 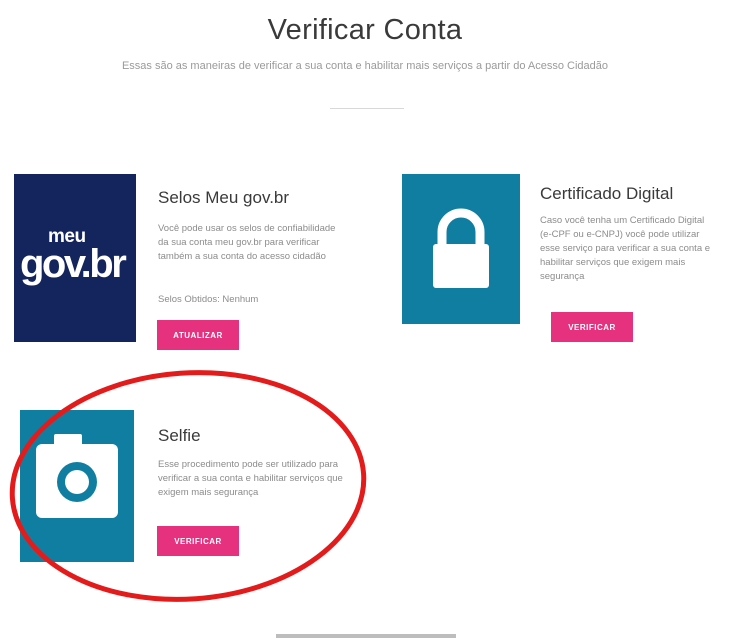 I want to click on card-title-selfie: Selfie, so click(x=179, y=435).